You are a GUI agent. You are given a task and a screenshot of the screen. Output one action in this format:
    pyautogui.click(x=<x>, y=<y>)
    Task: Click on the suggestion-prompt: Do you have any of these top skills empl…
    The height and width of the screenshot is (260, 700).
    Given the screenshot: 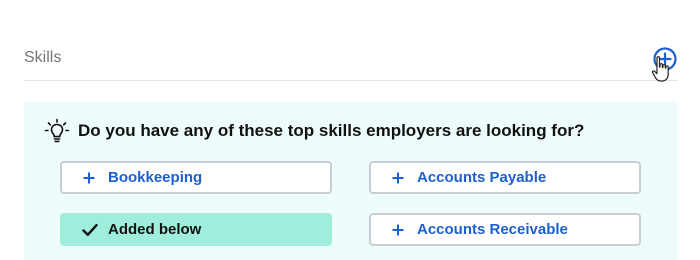 What is the action you would take?
    pyautogui.click(x=314, y=131)
    